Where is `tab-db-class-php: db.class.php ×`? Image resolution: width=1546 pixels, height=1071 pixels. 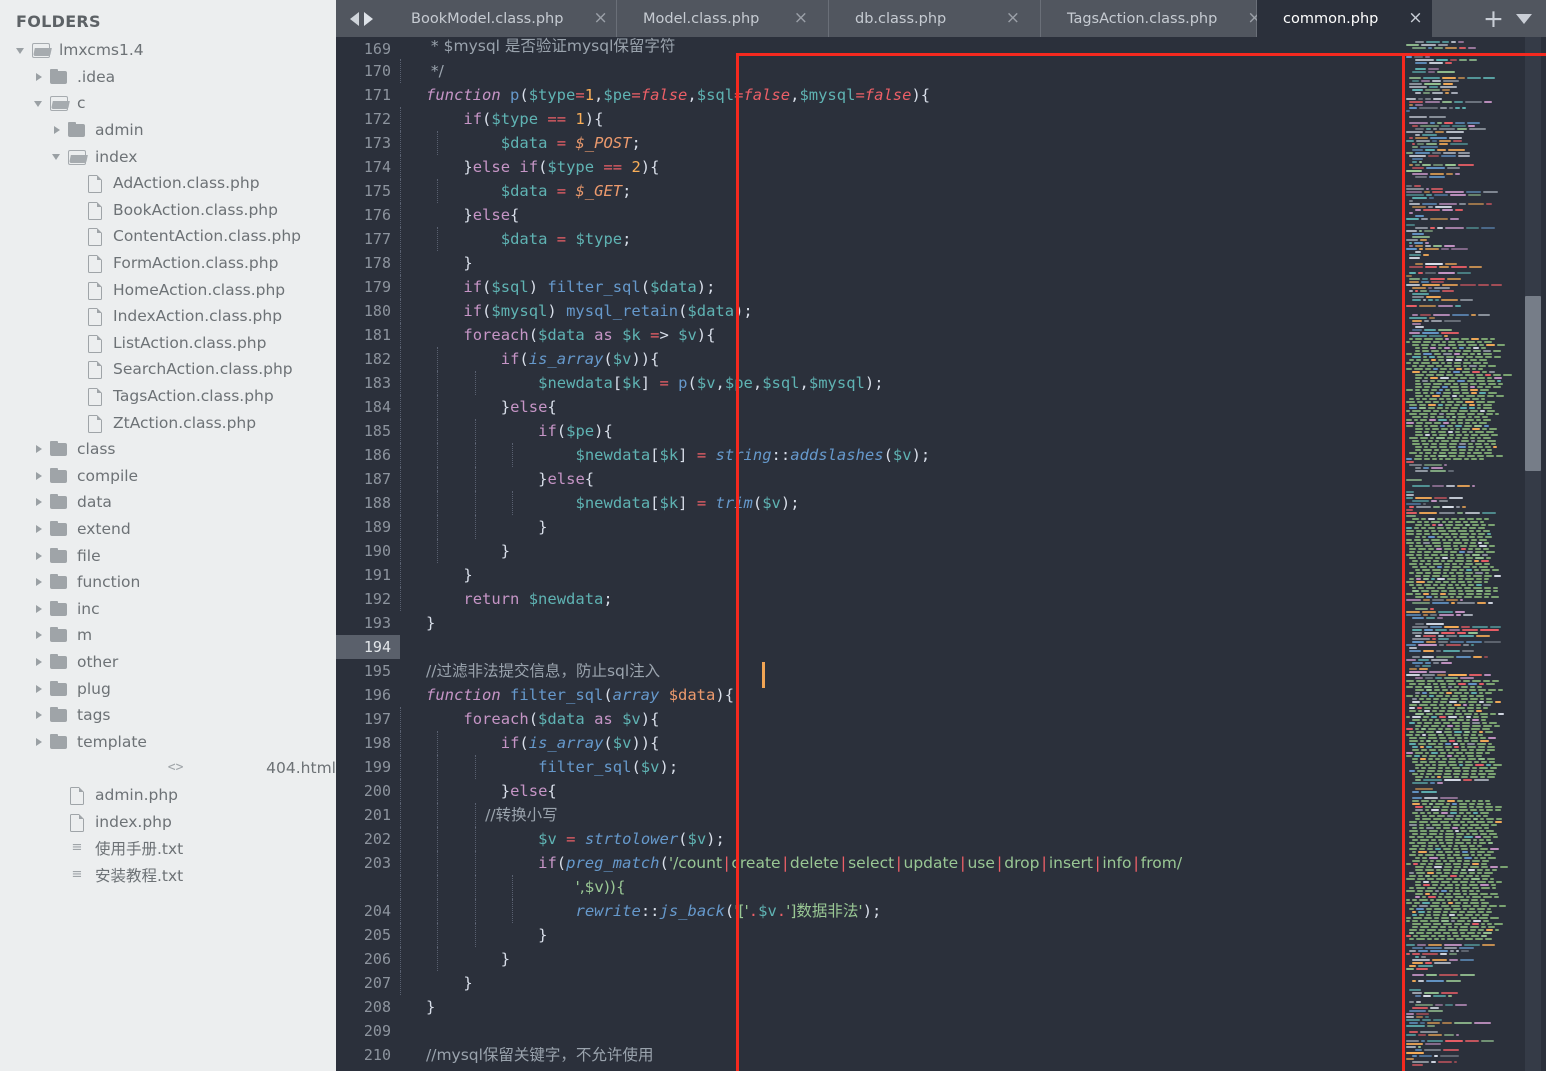
tab-db-class-php: db.class.php × is located at coordinates (935, 18).